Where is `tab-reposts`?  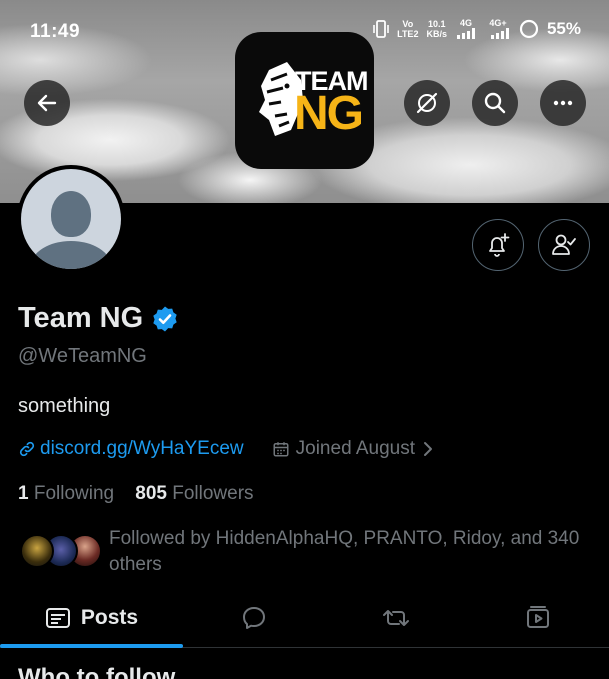 tab-reposts is located at coordinates (396, 617).